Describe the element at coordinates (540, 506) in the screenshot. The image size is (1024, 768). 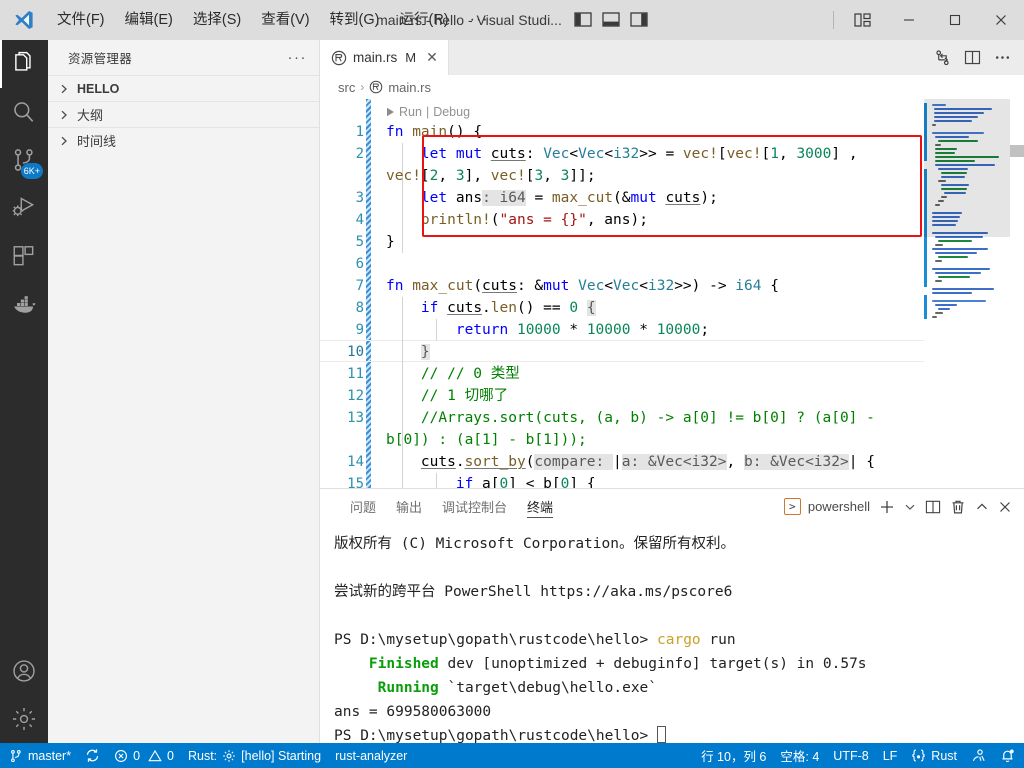
I see `panel-tab-terminal: 终端` at that location.